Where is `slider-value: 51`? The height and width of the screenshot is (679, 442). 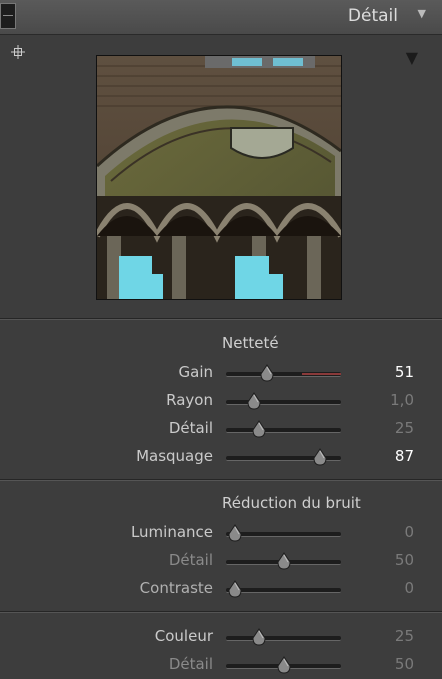 slider-value: 51 is located at coordinates (404, 372).